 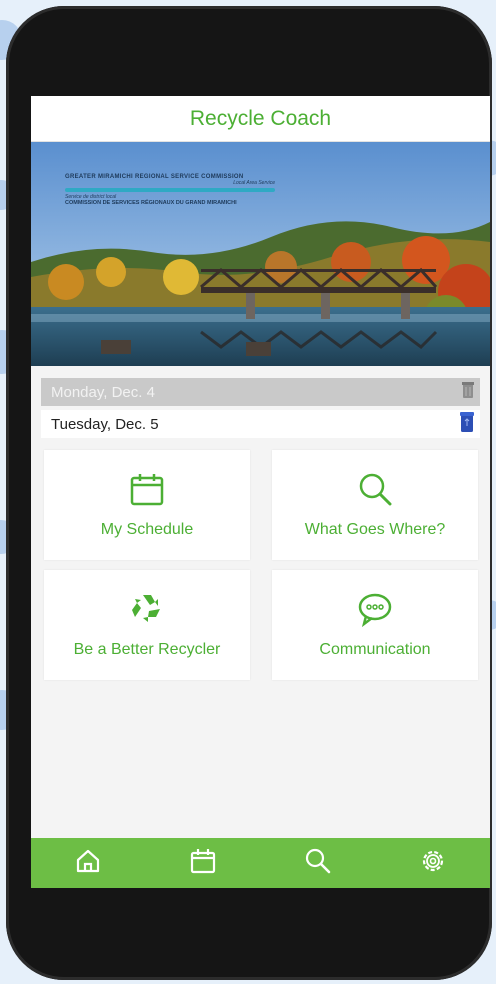 I want to click on gear-icon, so click(x=433, y=863).